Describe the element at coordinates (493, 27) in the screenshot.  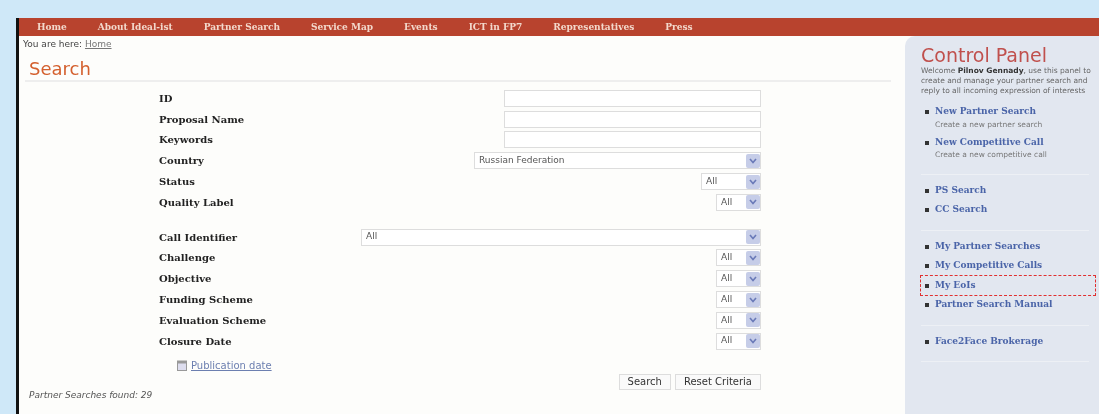
I see `nav-link: ICT in FP7` at that location.